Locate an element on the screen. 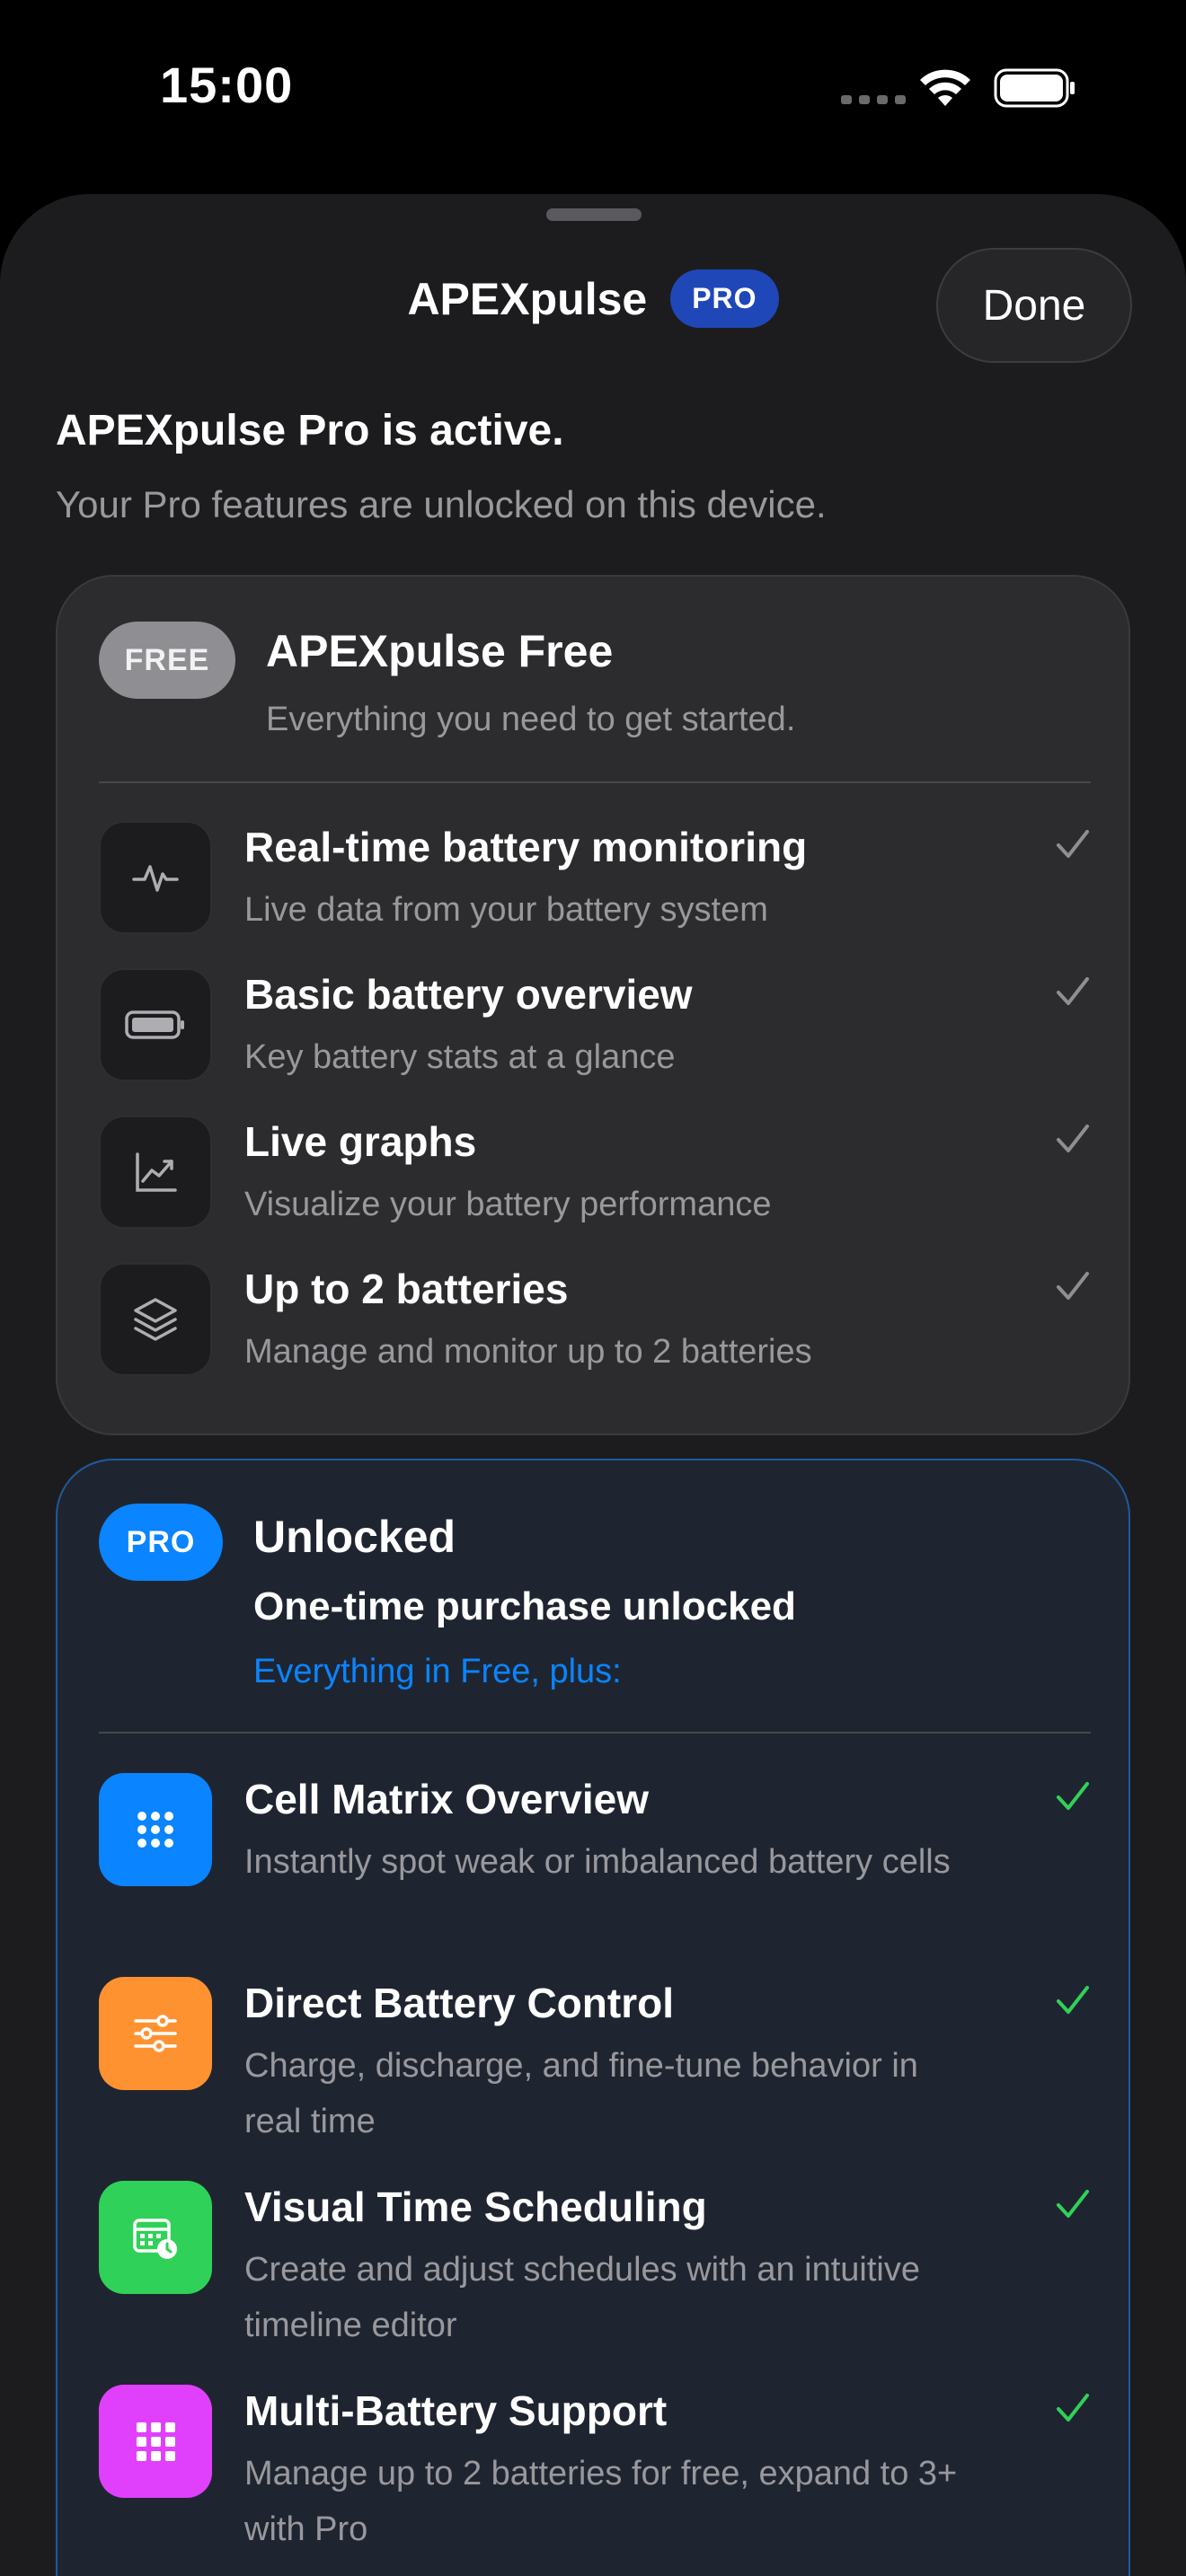  sheet-title: APEXpulse is located at coordinates (527, 298).